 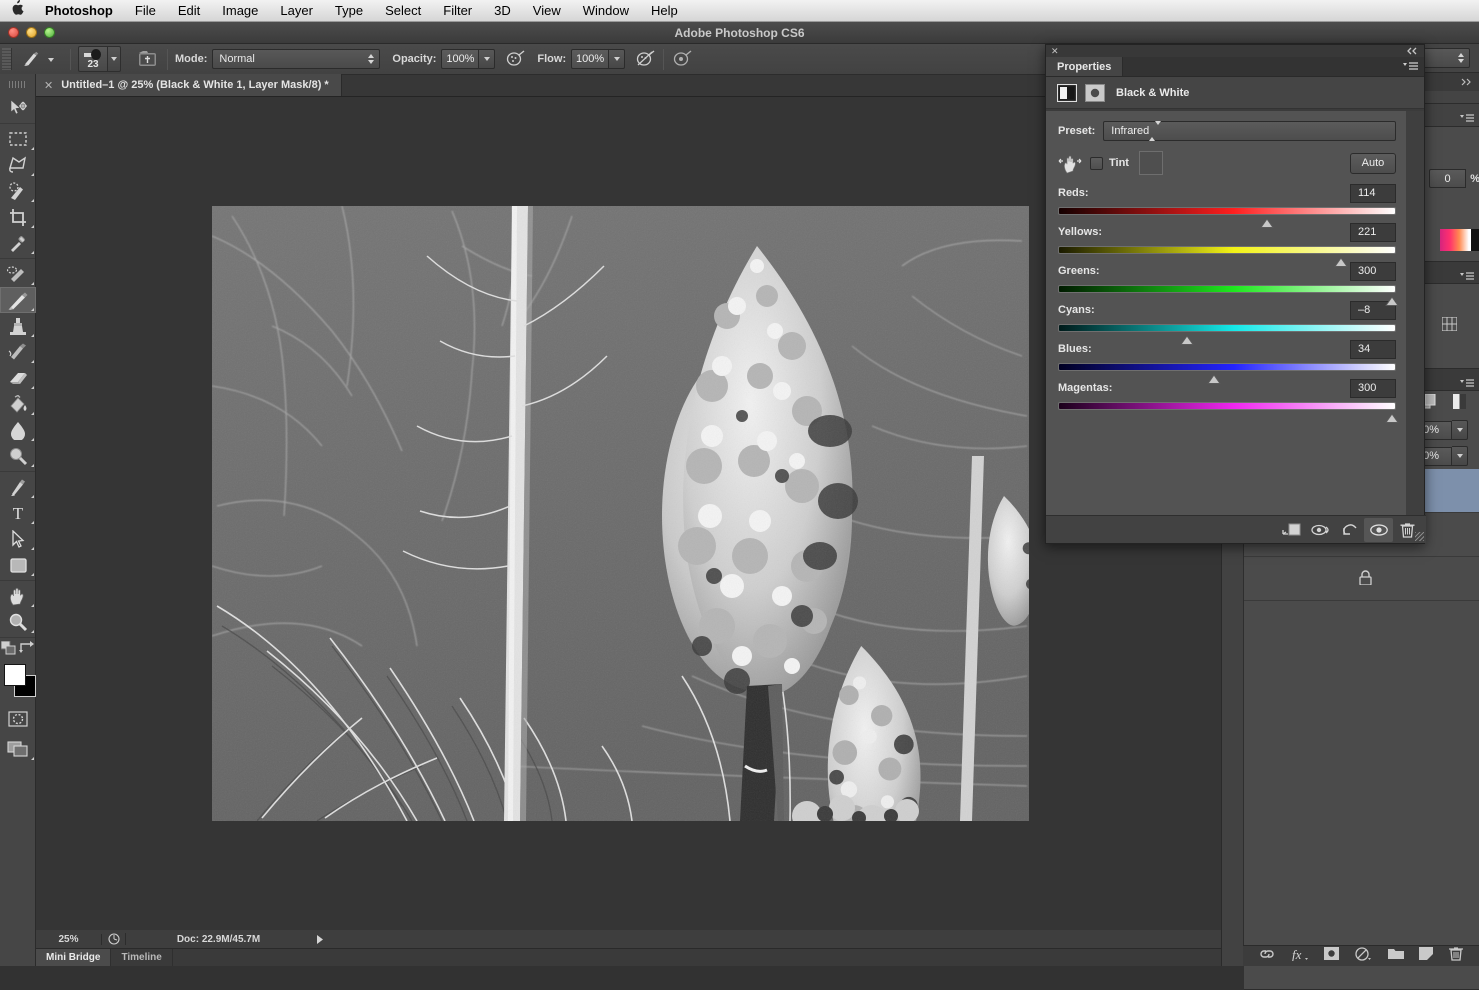 I want to click on layer-mask-thumbnail-icon, so click(x=1095, y=92).